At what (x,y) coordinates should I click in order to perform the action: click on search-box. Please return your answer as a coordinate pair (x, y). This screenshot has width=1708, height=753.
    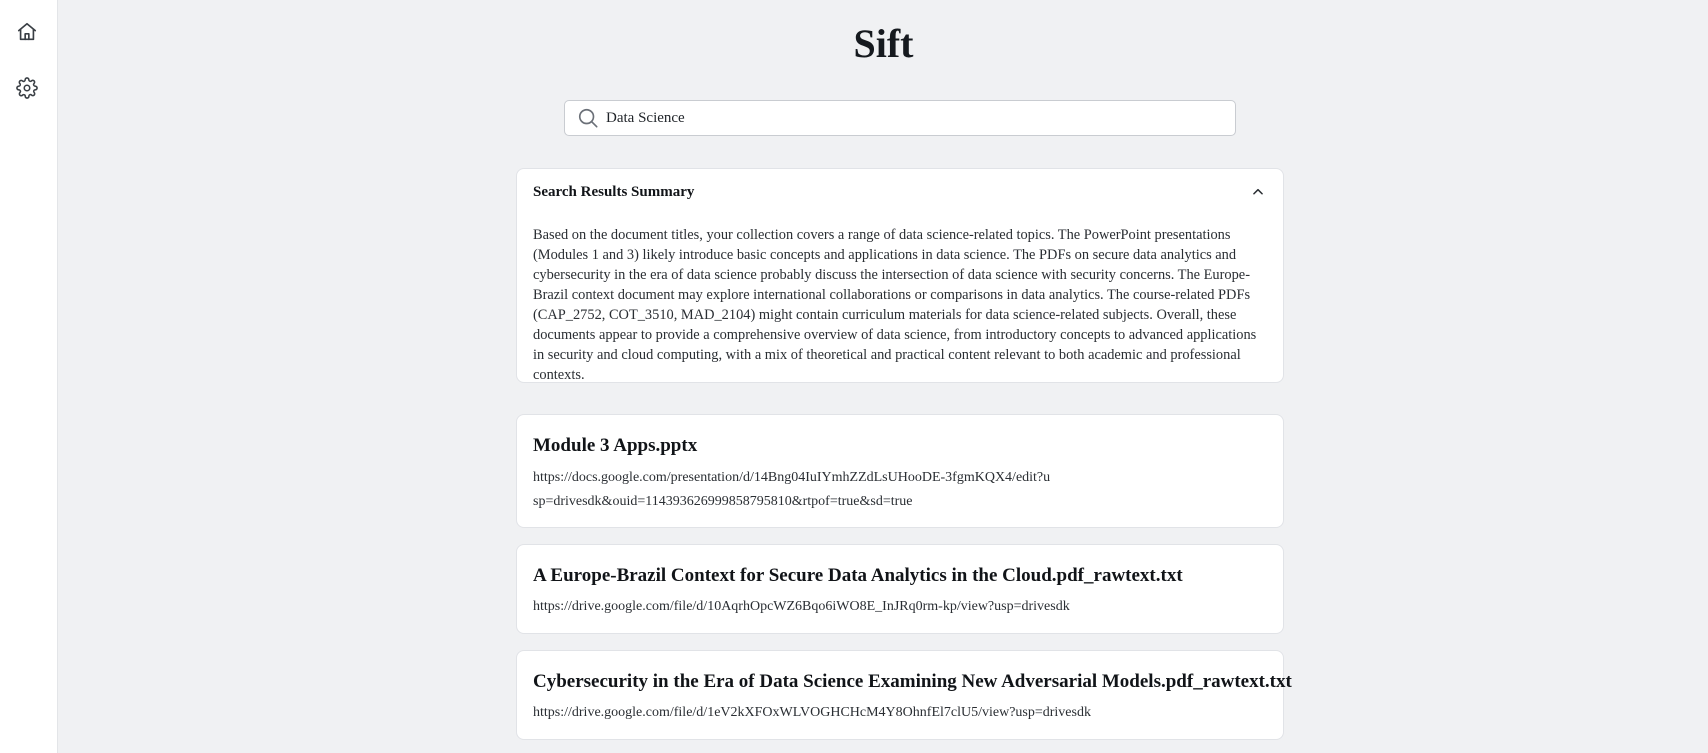
    Looking at the image, I should click on (900, 118).